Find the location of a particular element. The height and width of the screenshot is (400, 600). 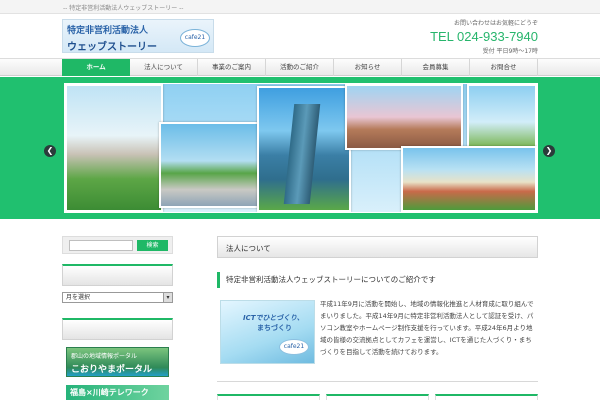

telework-banner: 福島×川崎テレワーク is located at coordinates (117, 392).